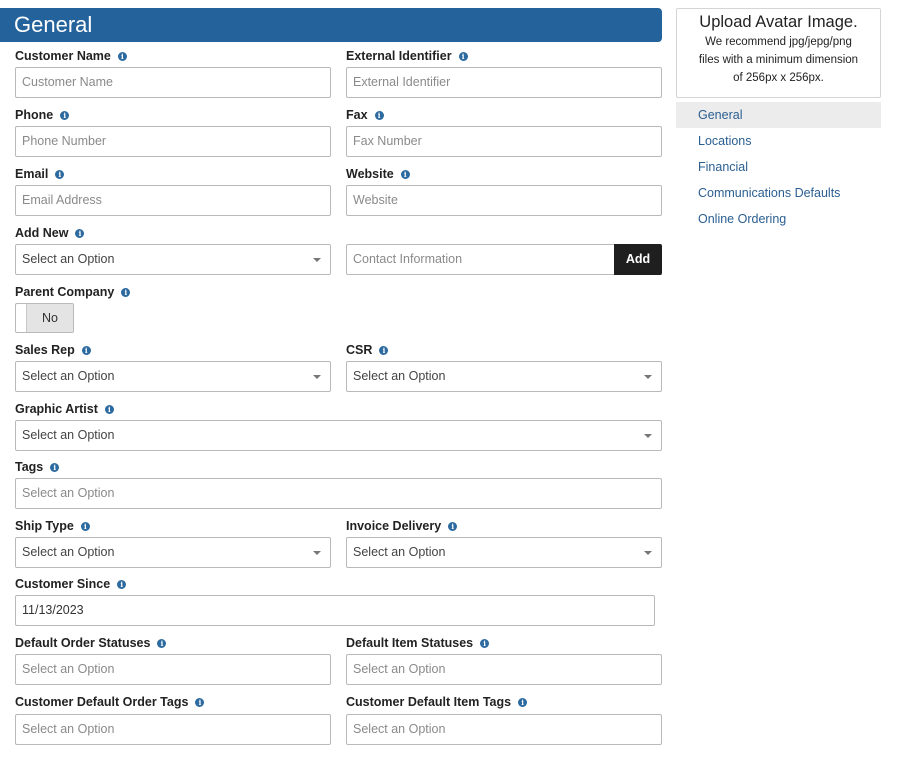 This screenshot has width=898, height=757. I want to click on email-input: Email Address, so click(173, 200).